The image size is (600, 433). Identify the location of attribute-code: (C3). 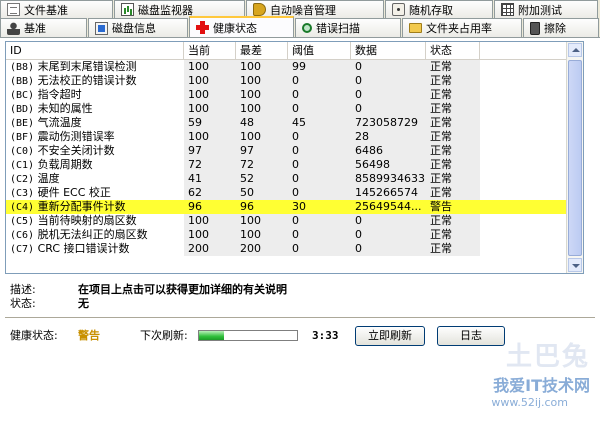
(22, 193).